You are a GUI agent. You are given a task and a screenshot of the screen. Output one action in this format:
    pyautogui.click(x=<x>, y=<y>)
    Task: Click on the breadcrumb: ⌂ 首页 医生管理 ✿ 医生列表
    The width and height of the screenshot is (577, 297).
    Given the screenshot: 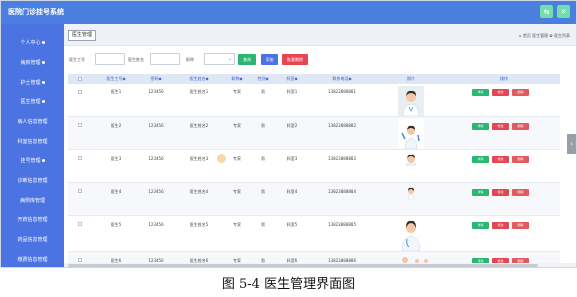 What is the action you would take?
    pyautogui.click(x=544, y=35)
    